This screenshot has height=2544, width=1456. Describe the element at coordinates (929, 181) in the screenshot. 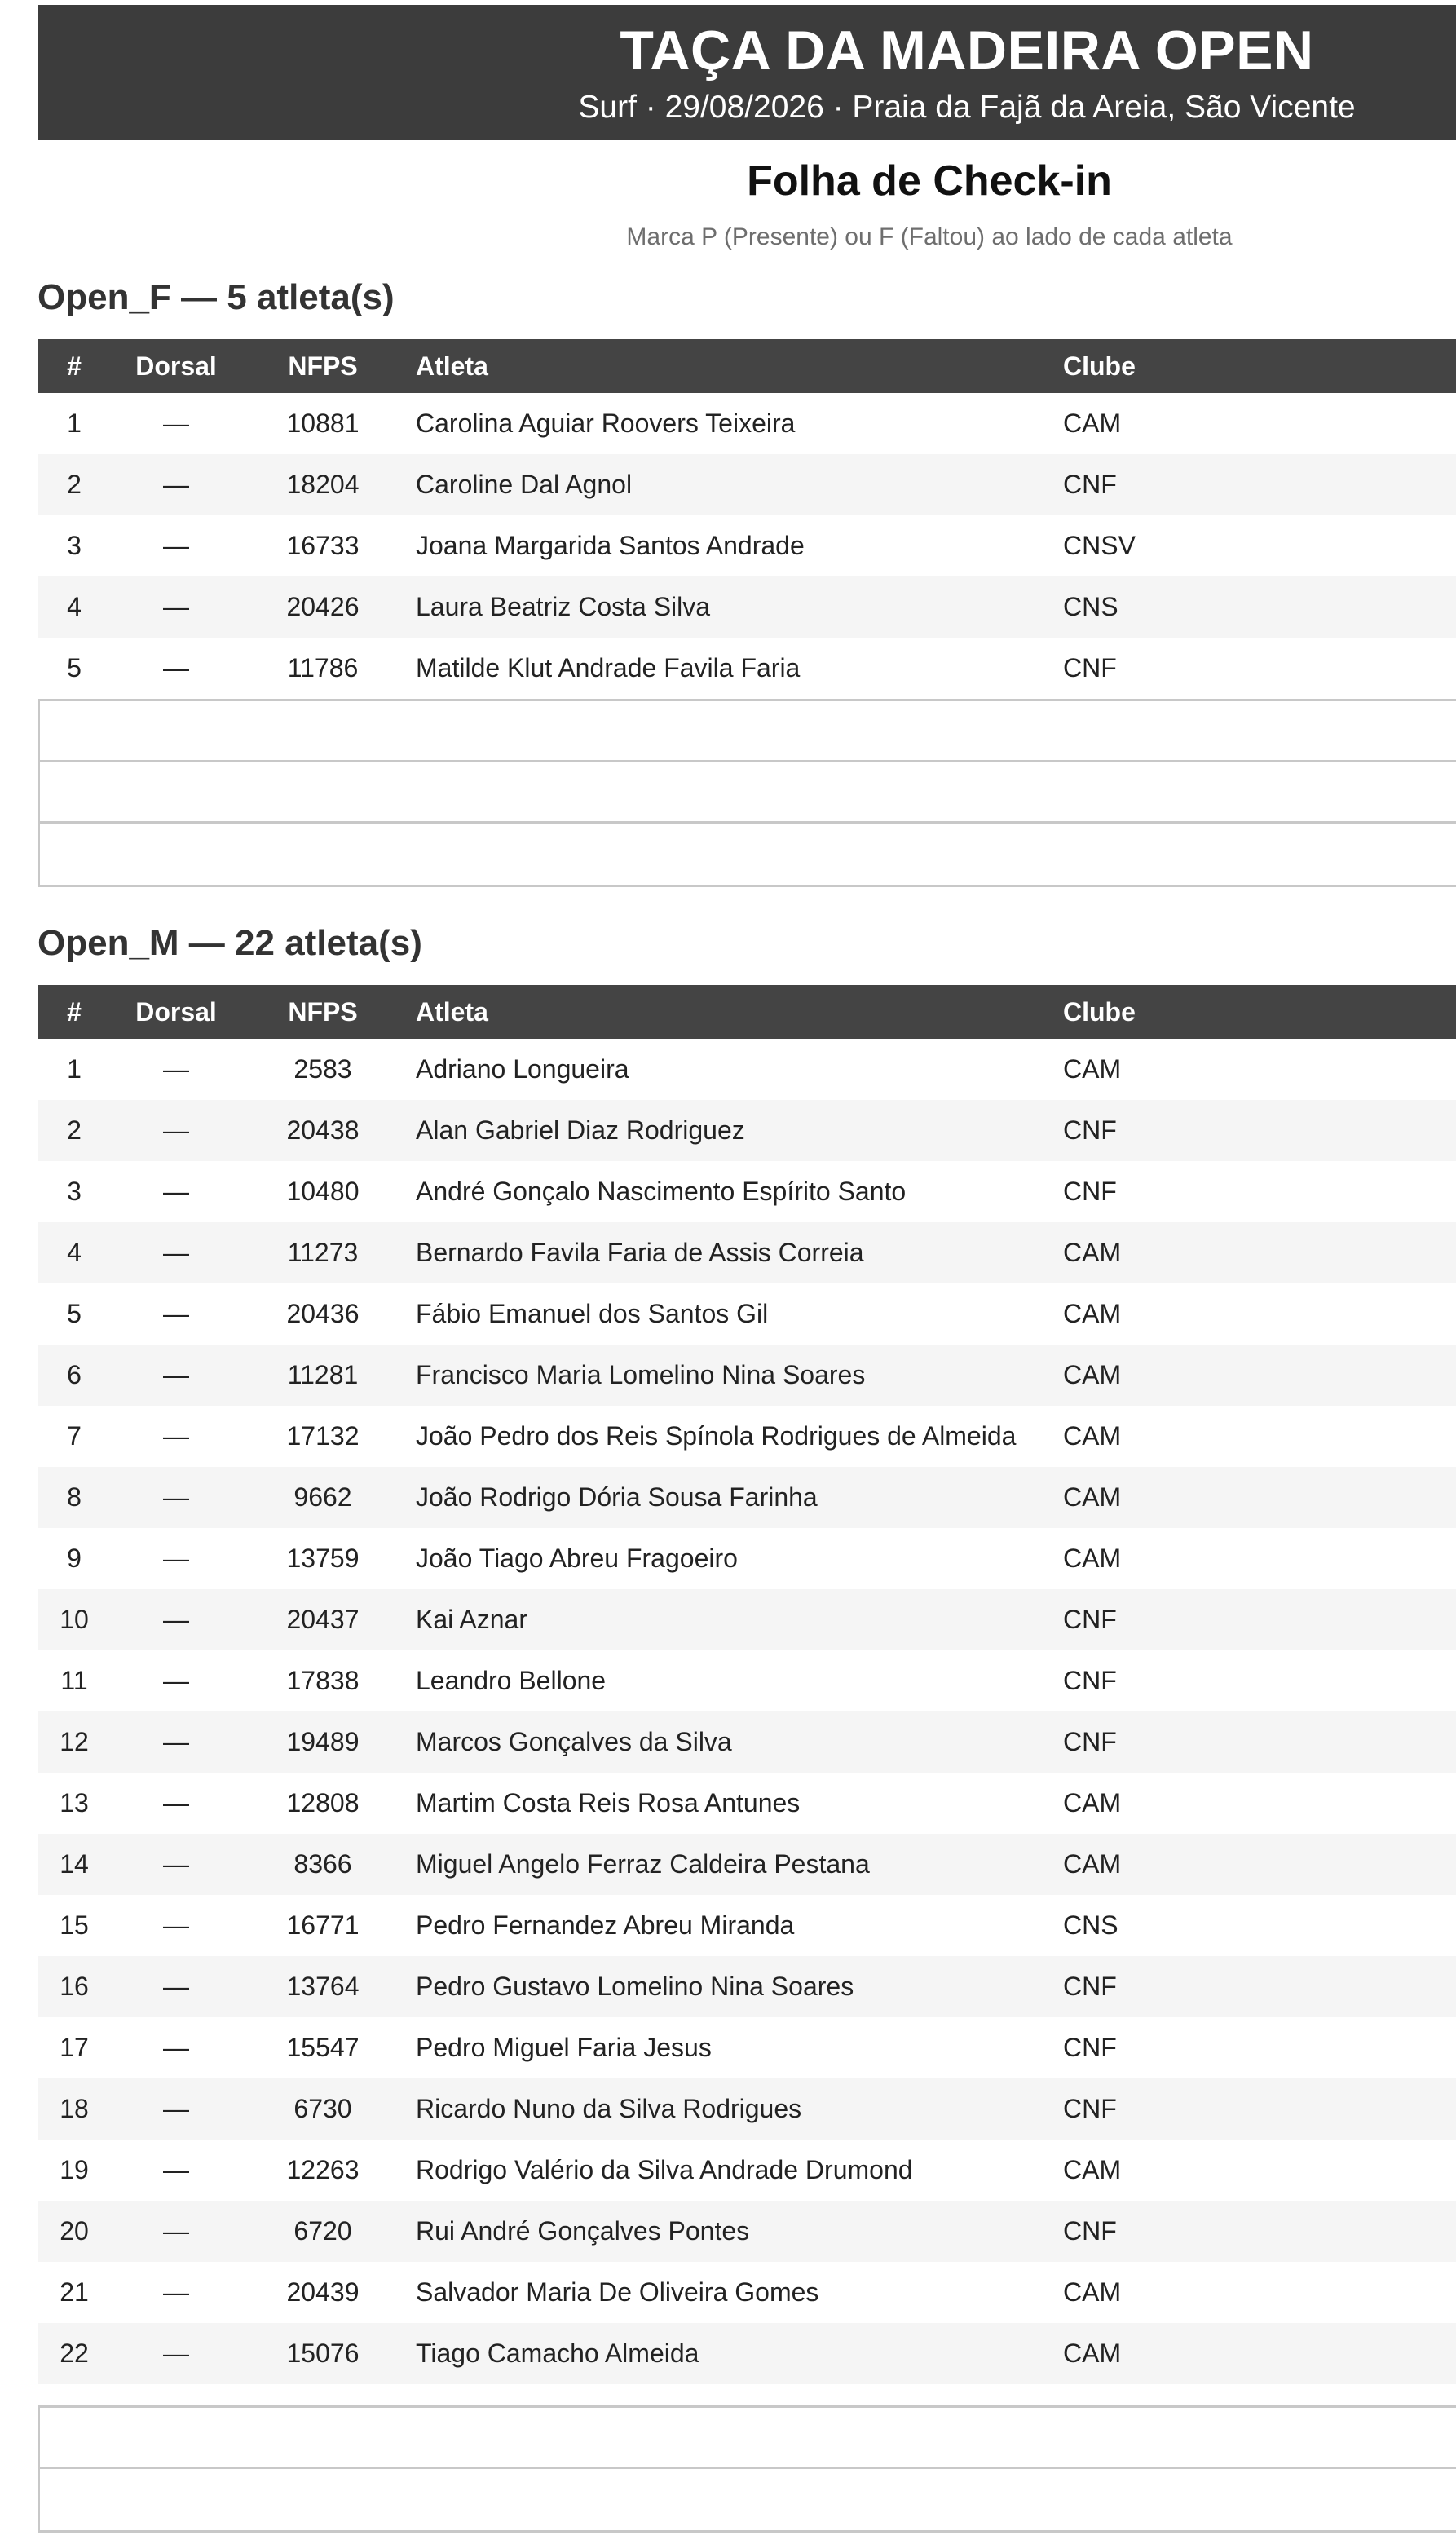

I see `sheet-title: Folha de Check-in` at that location.